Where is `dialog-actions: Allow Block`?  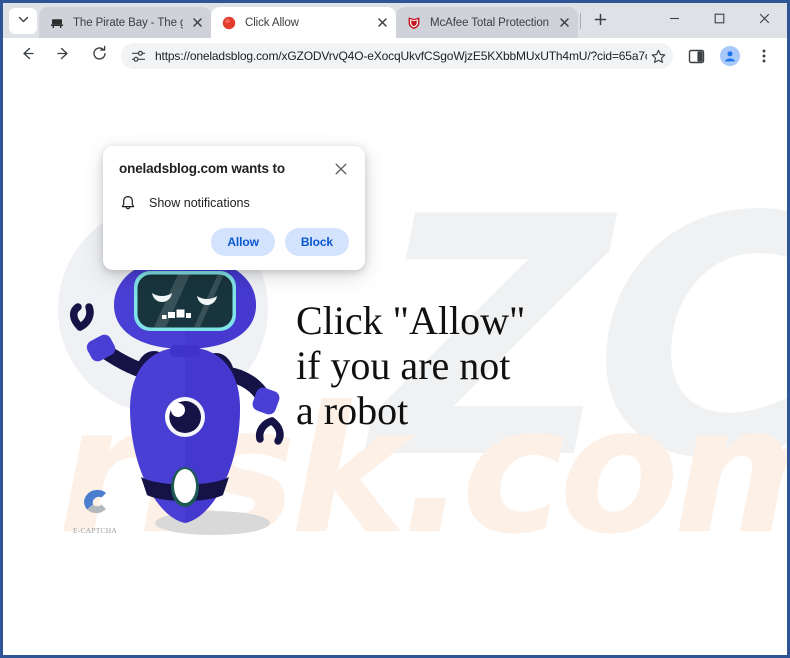 dialog-actions: Allow Block is located at coordinates (234, 242).